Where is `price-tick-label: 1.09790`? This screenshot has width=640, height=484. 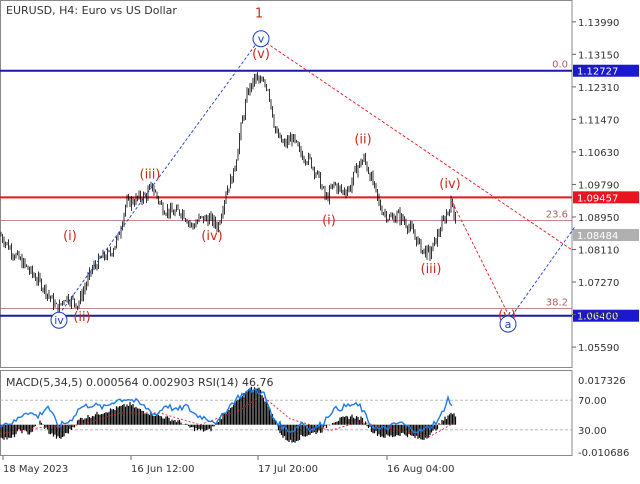
price-tick-label: 1.09790 is located at coordinates (598, 185).